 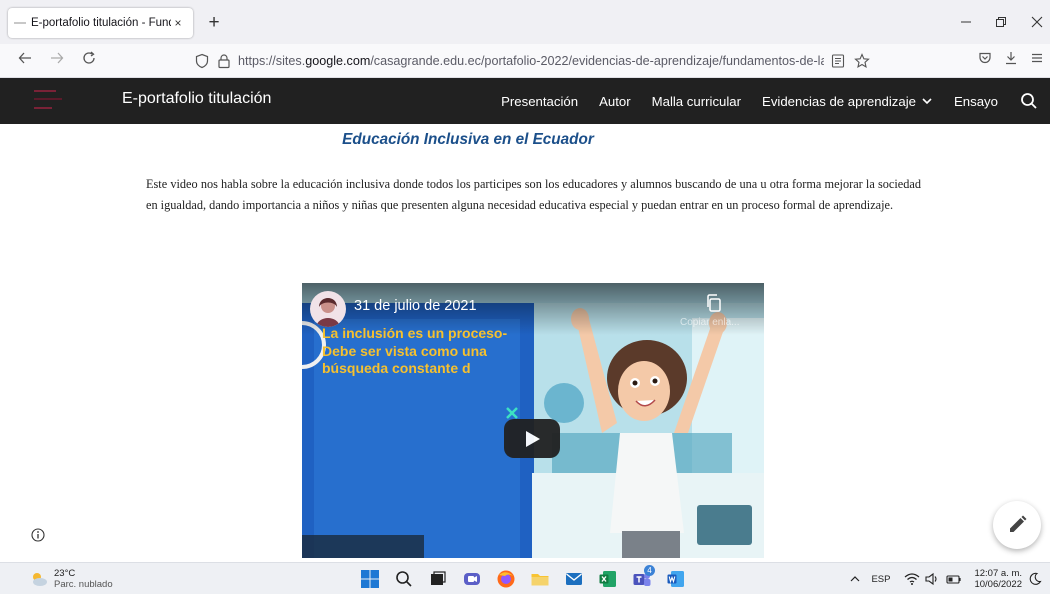 What do you see at coordinates (862, 61) in the screenshot?
I see `bookmark-star-icon` at bounding box center [862, 61].